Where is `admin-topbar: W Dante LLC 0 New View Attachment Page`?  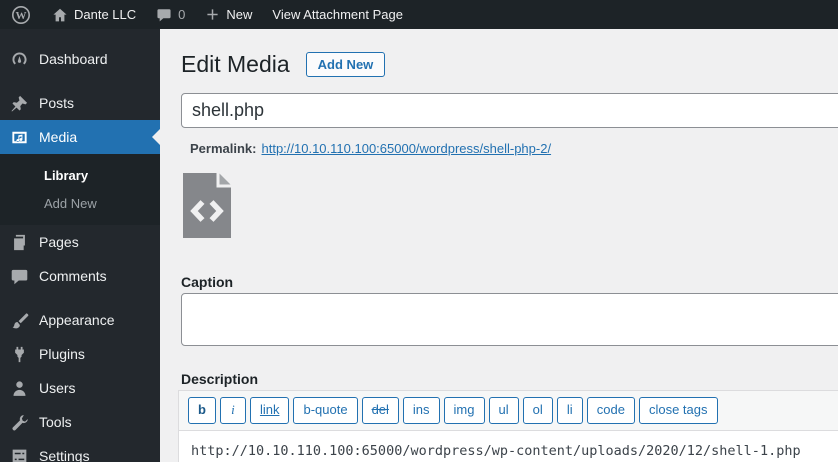 admin-topbar: W Dante LLC 0 New View Attachment Page is located at coordinates (419, 14).